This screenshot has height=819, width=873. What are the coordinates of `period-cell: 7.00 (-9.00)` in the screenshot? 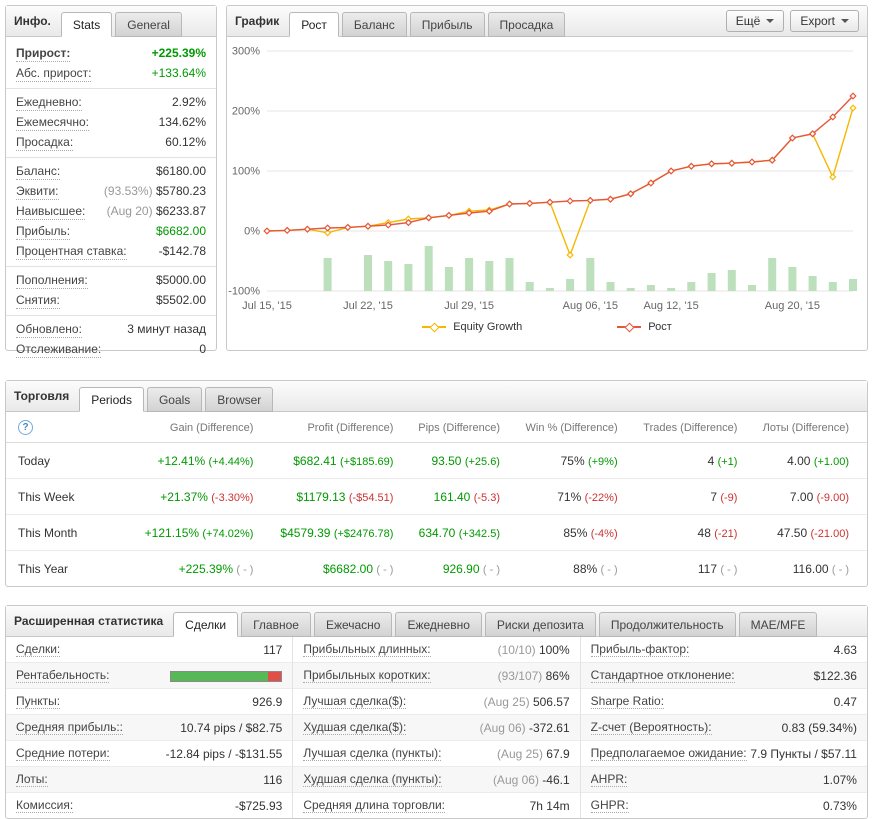 It's located at (811, 496).